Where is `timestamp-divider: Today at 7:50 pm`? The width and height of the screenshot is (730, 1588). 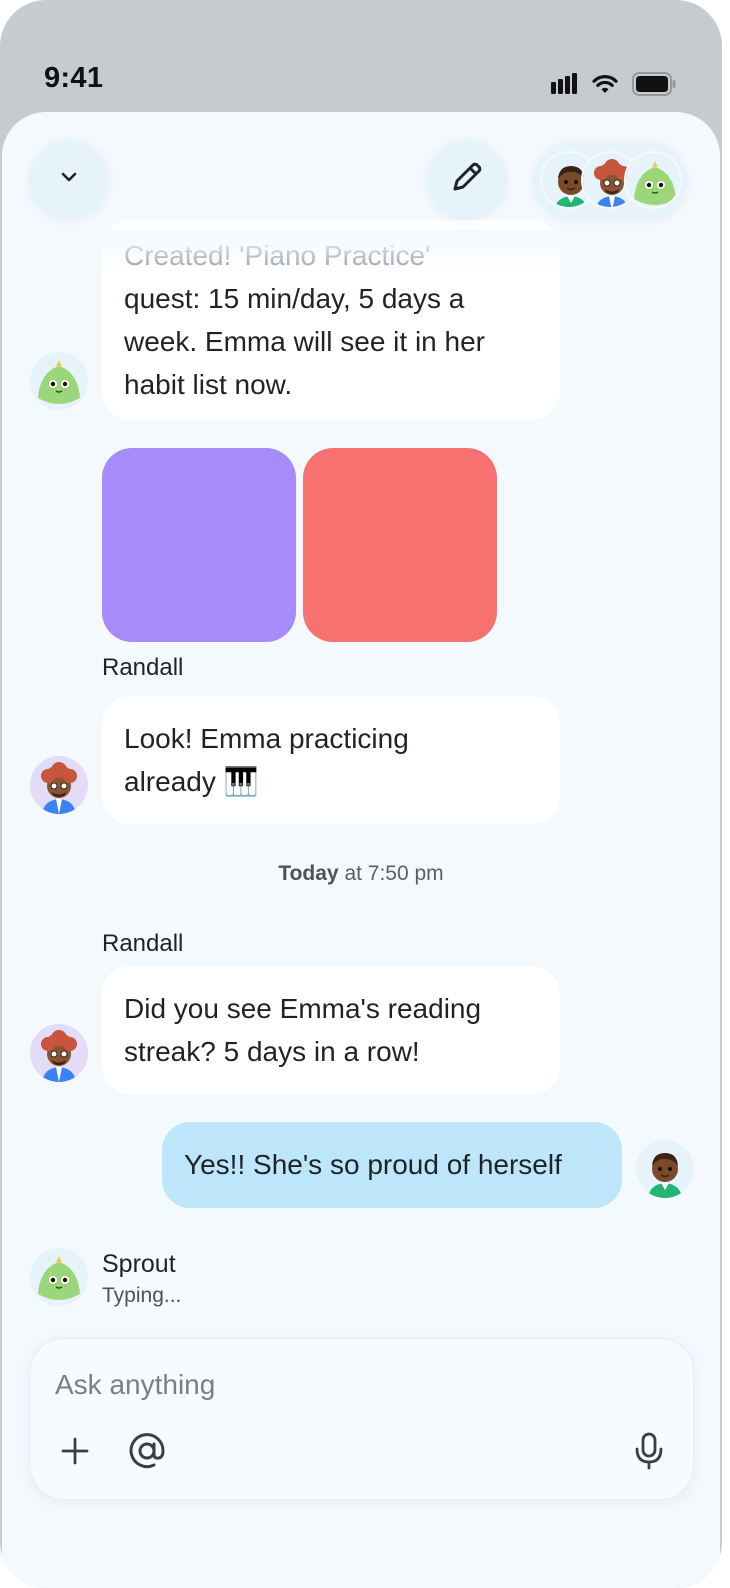
timestamp-divider: Today at 7:50 pm is located at coordinates (361, 874).